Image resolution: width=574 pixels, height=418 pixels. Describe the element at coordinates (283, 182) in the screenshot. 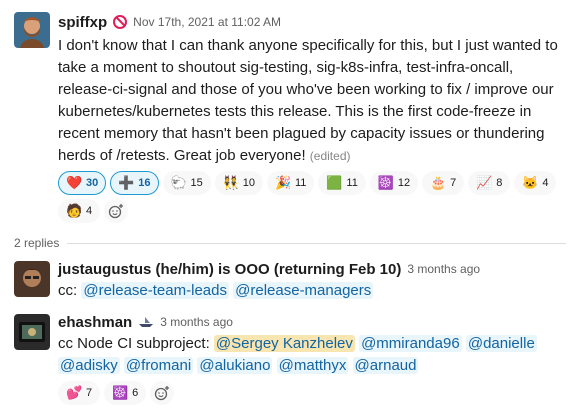

I see `tada-icon: 🎉` at that location.